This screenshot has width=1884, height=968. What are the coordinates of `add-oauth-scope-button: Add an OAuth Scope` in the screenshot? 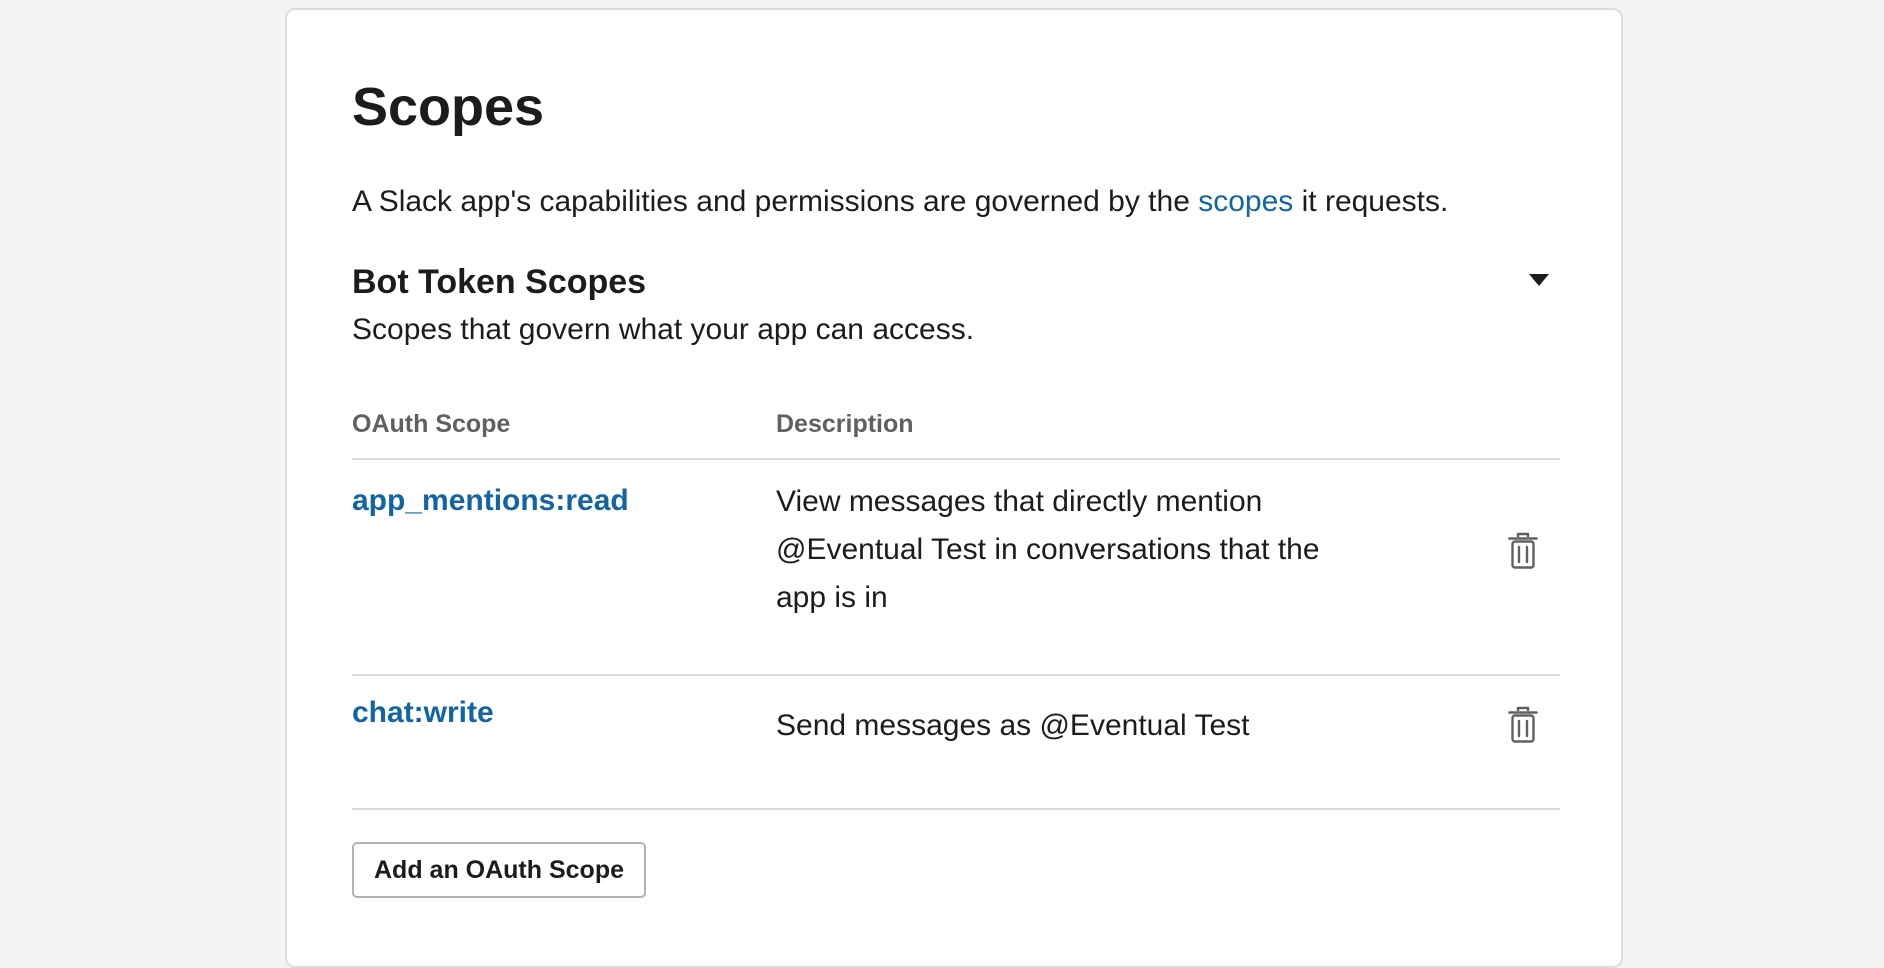 It's located at (499, 870).